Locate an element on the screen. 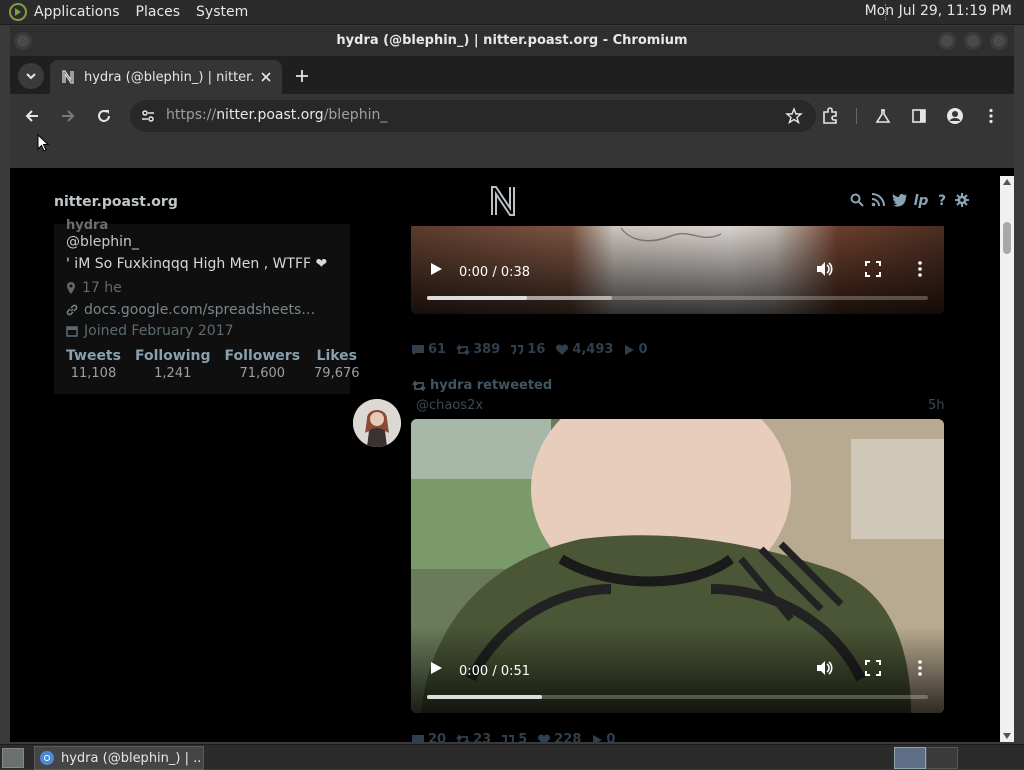 This screenshot has height=770, width=1024. forward-button is located at coordinates (68, 116).